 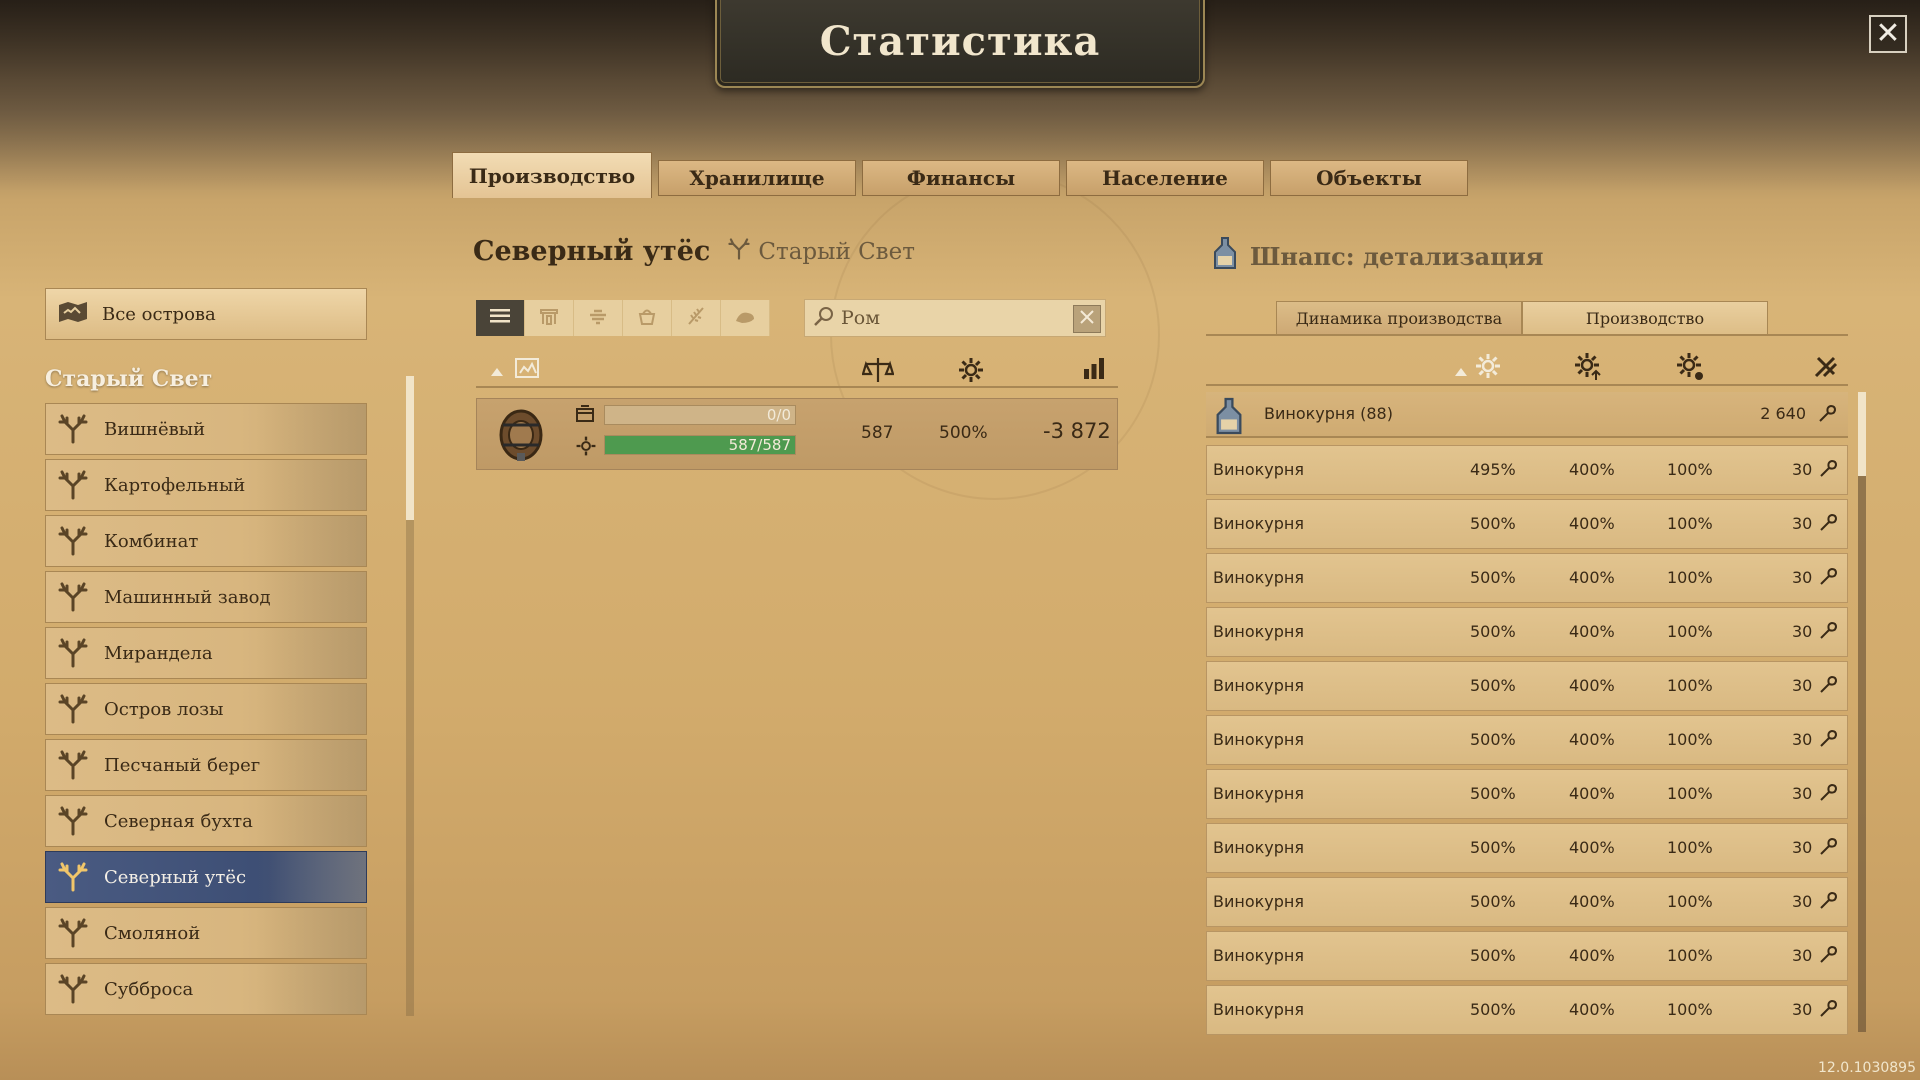 What do you see at coordinates (1589, 369) in the screenshot?
I see `base-productivity-icon` at bounding box center [1589, 369].